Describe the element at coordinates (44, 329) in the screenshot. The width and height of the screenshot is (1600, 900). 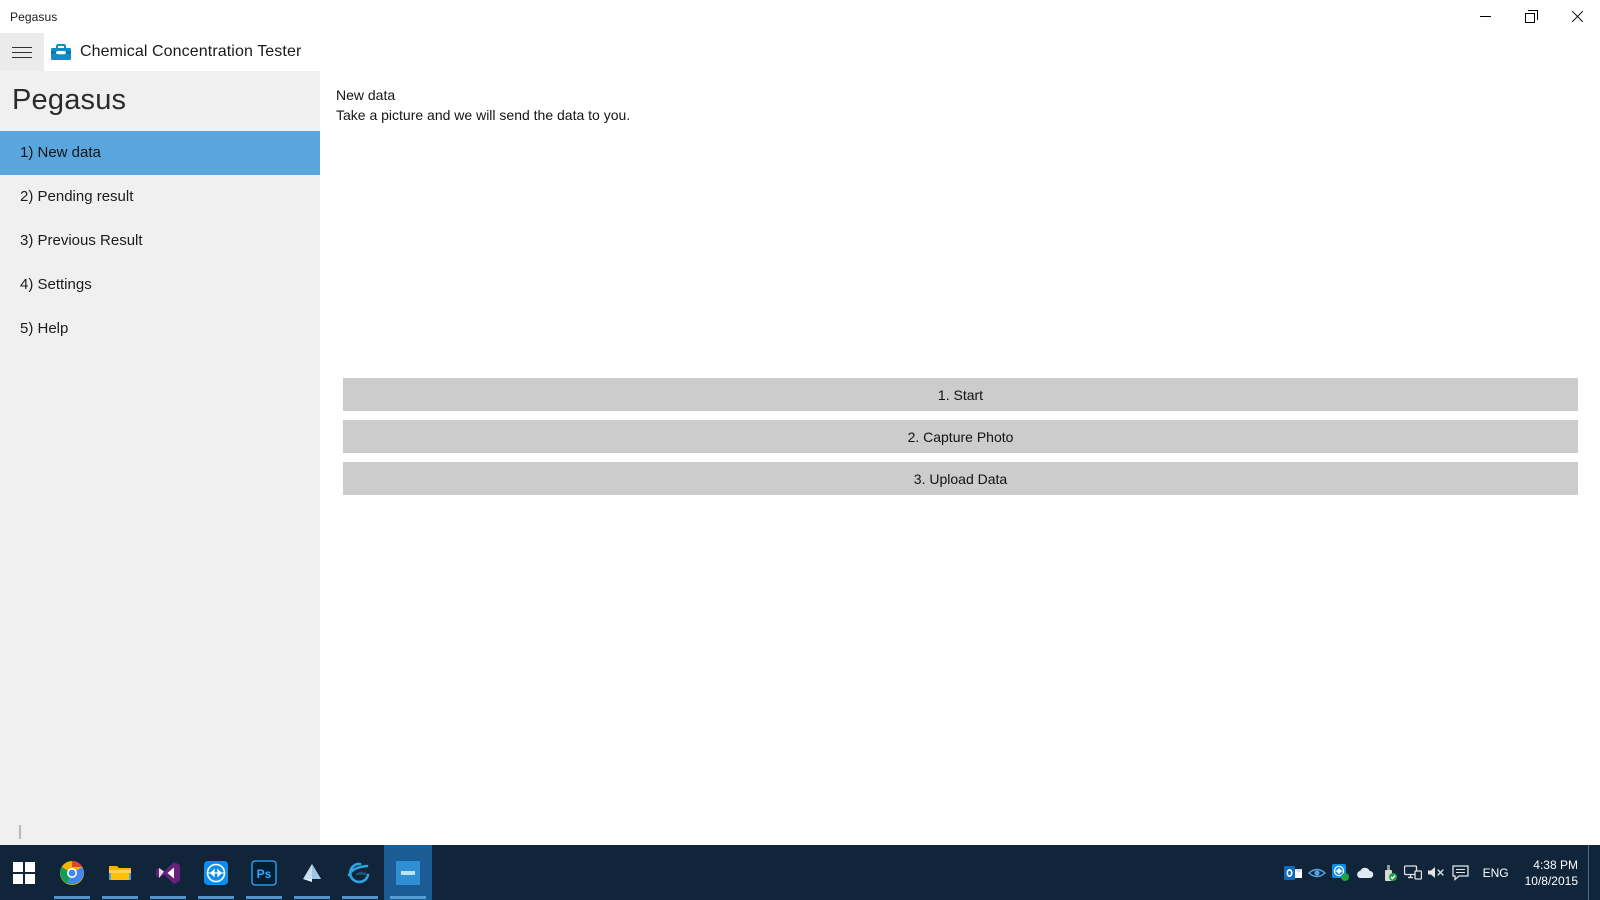
I see `sidebar-item-label: 5) Help` at that location.